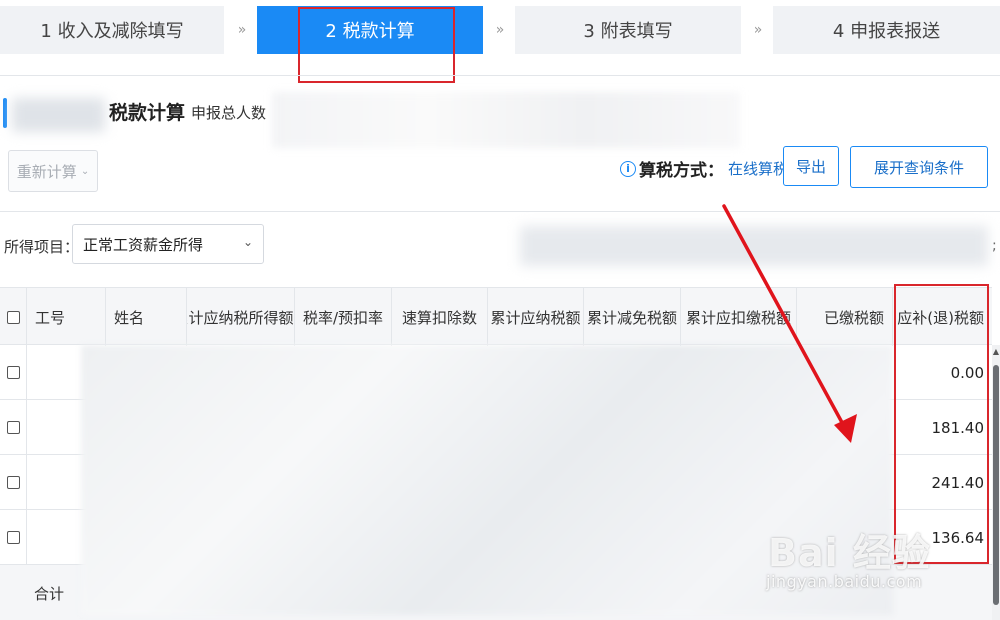  I want to click on tax-due-refund-cell: 0.00, so click(967, 372).